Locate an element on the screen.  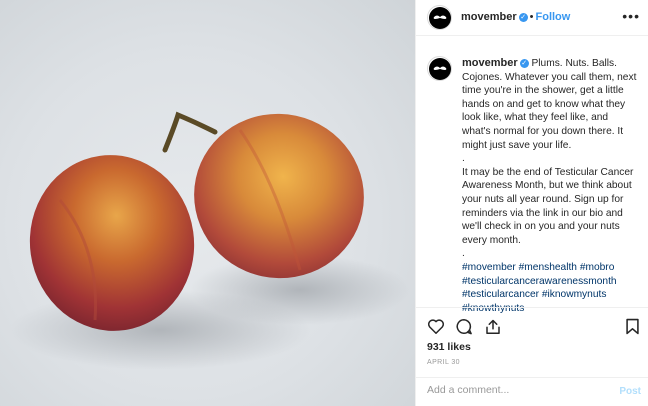
post-date: APRIL 30 is located at coordinates (443, 362).